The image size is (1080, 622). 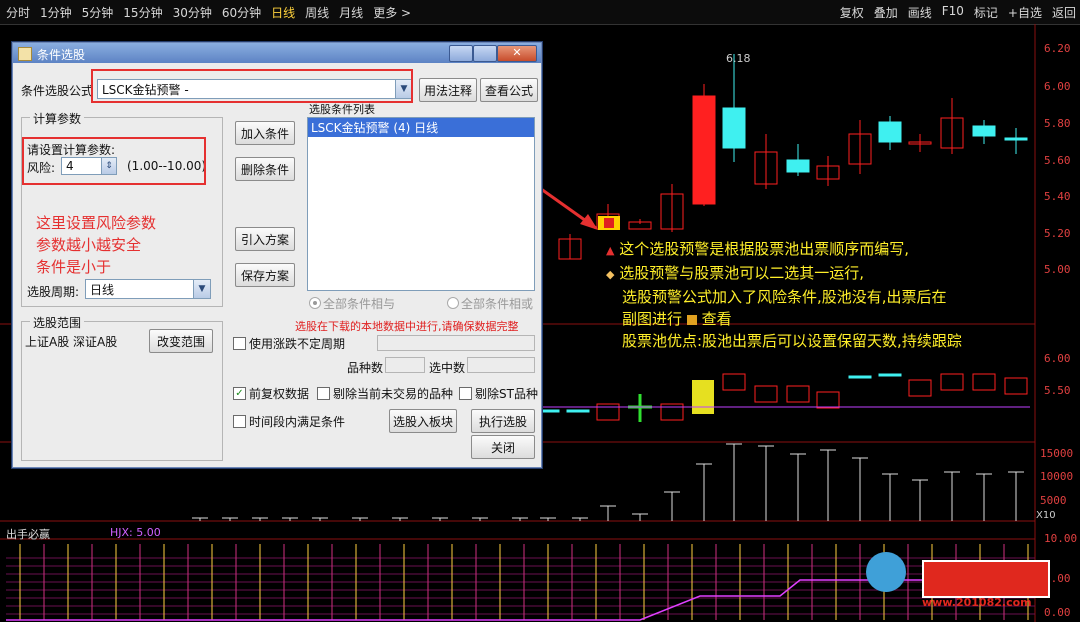 What do you see at coordinates (652, 319) in the screenshot?
I see `right-annotation-line: 副图进行` at bounding box center [652, 319].